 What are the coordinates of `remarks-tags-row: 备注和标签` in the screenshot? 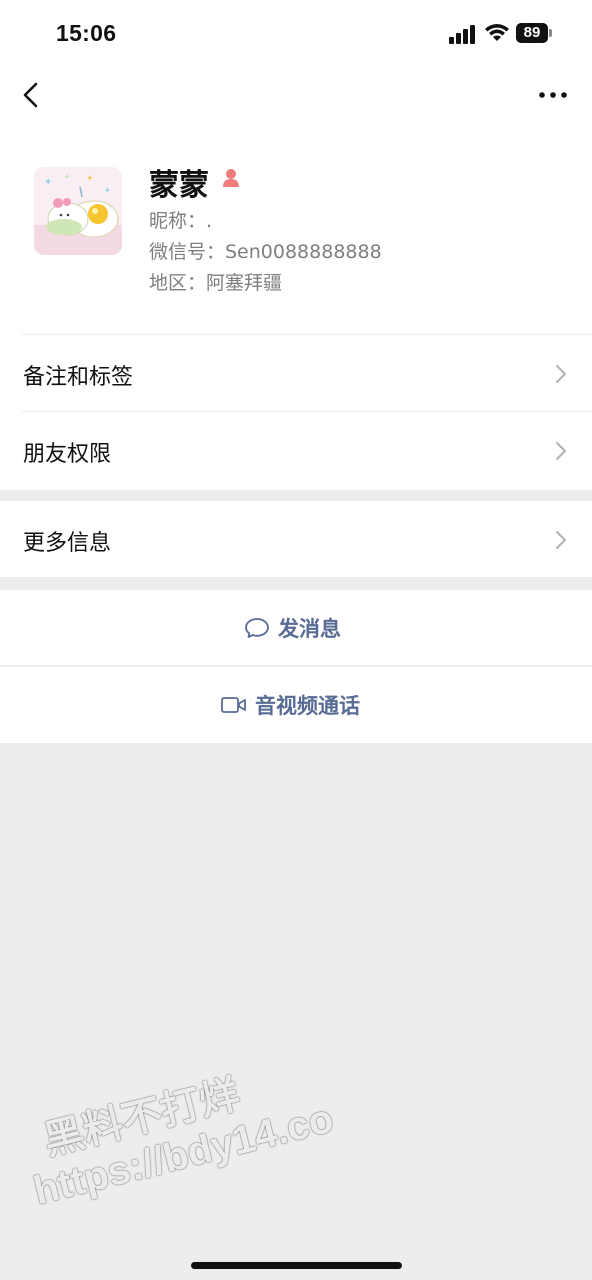 It's located at (296, 373).